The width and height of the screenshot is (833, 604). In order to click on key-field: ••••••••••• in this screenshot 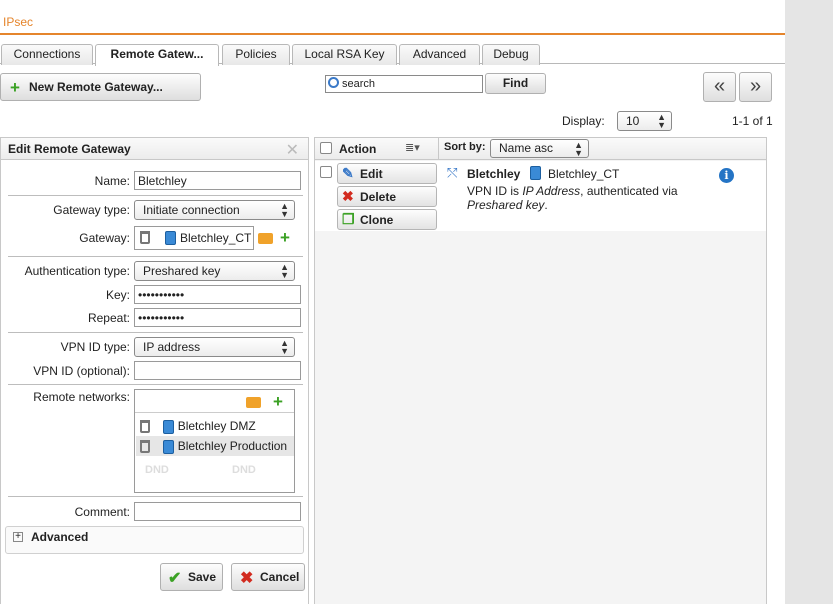, I will do `click(217, 294)`.